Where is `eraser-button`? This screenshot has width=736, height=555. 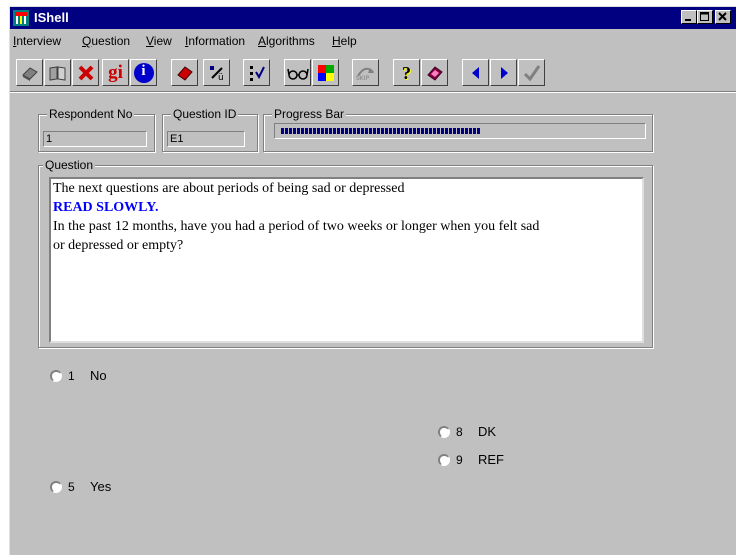 eraser-button is located at coordinates (184, 72).